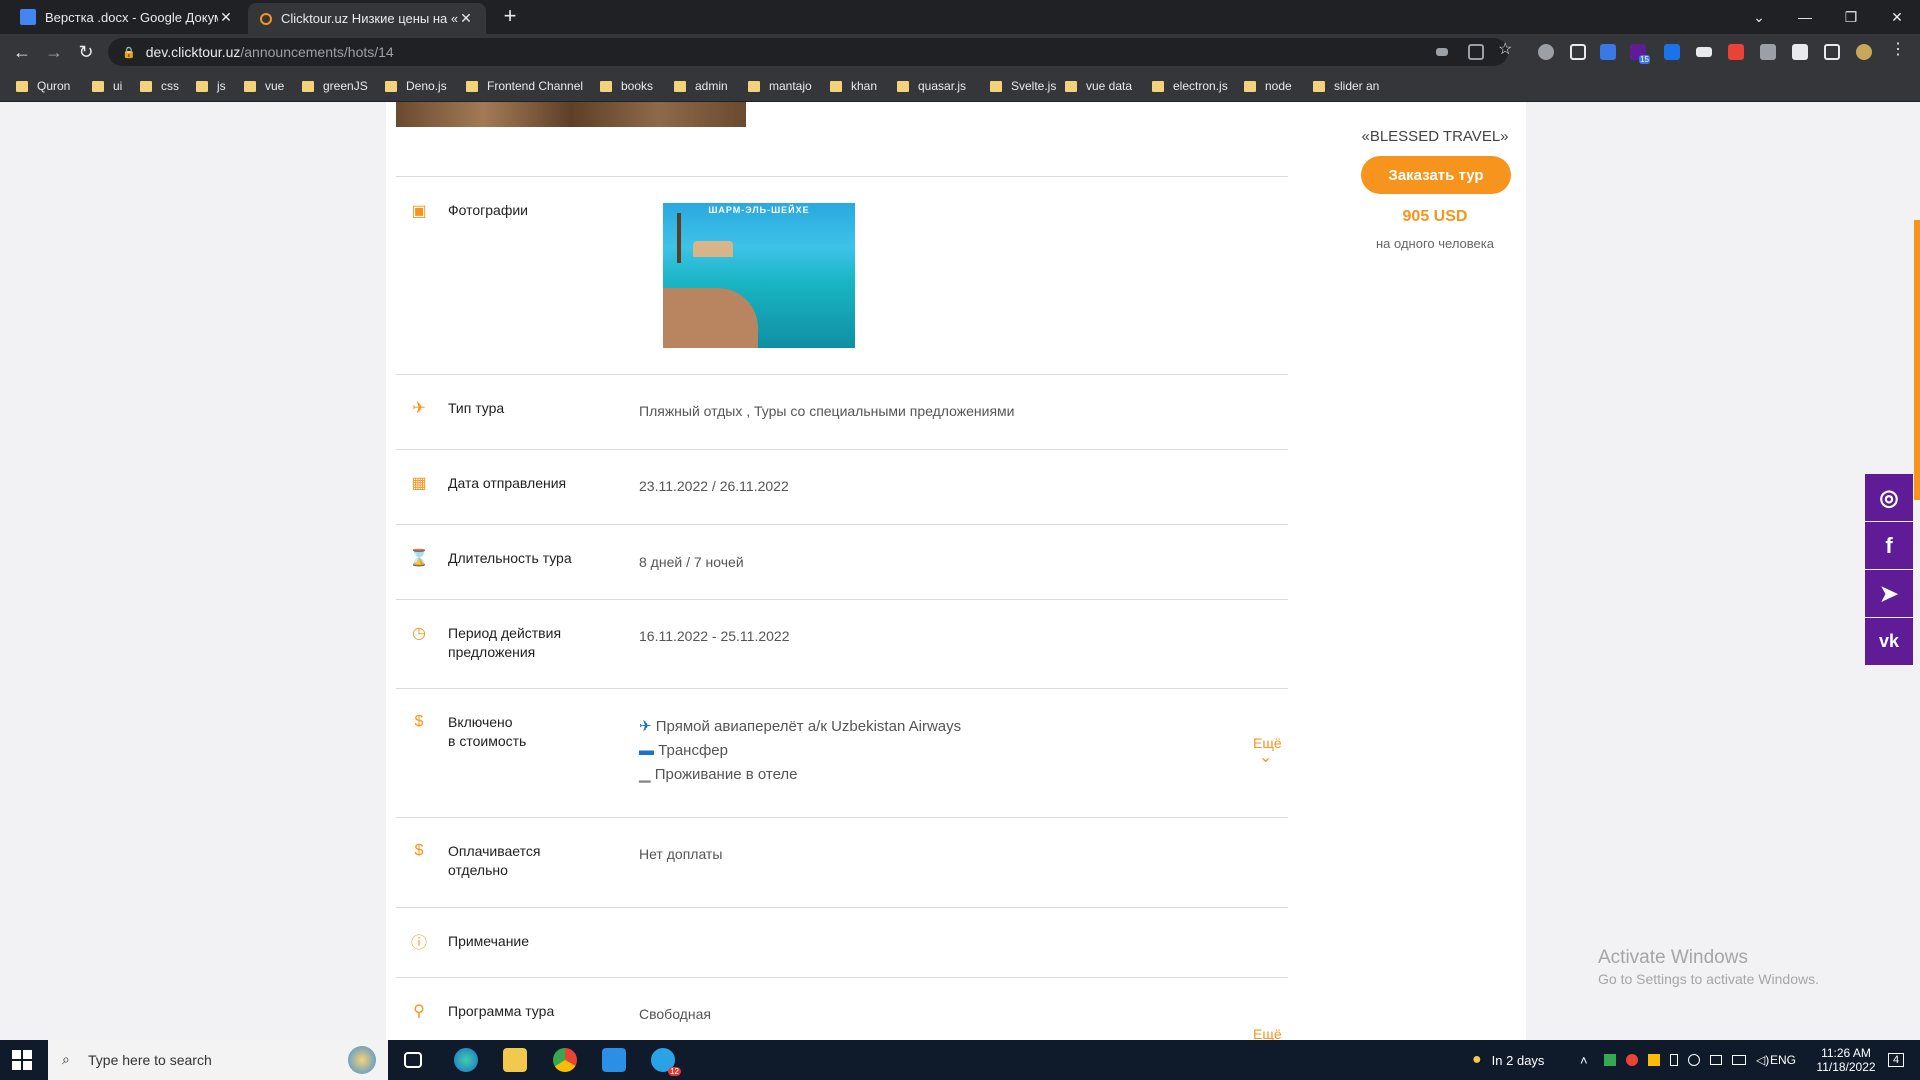 This screenshot has height=1080, width=1920. Describe the element at coordinates (419, 483) in the screenshot. I see `calendar-icon: ▦` at that location.